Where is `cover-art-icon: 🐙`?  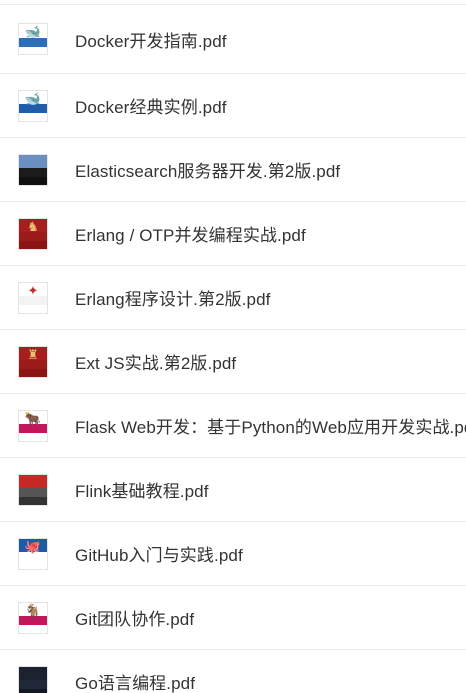 cover-art-icon: 🐙 is located at coordinates (33, 547).